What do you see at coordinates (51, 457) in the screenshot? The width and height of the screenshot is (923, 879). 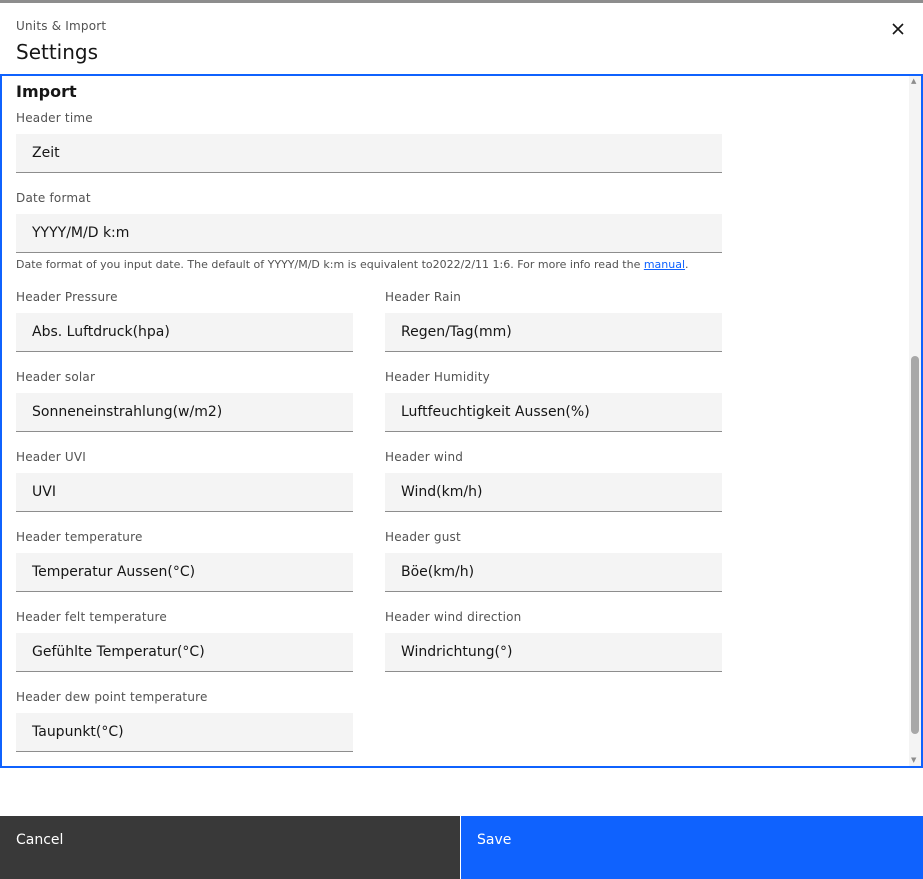 I see `header-uvi-label: Header UVI` at bounding box center [51, 457].